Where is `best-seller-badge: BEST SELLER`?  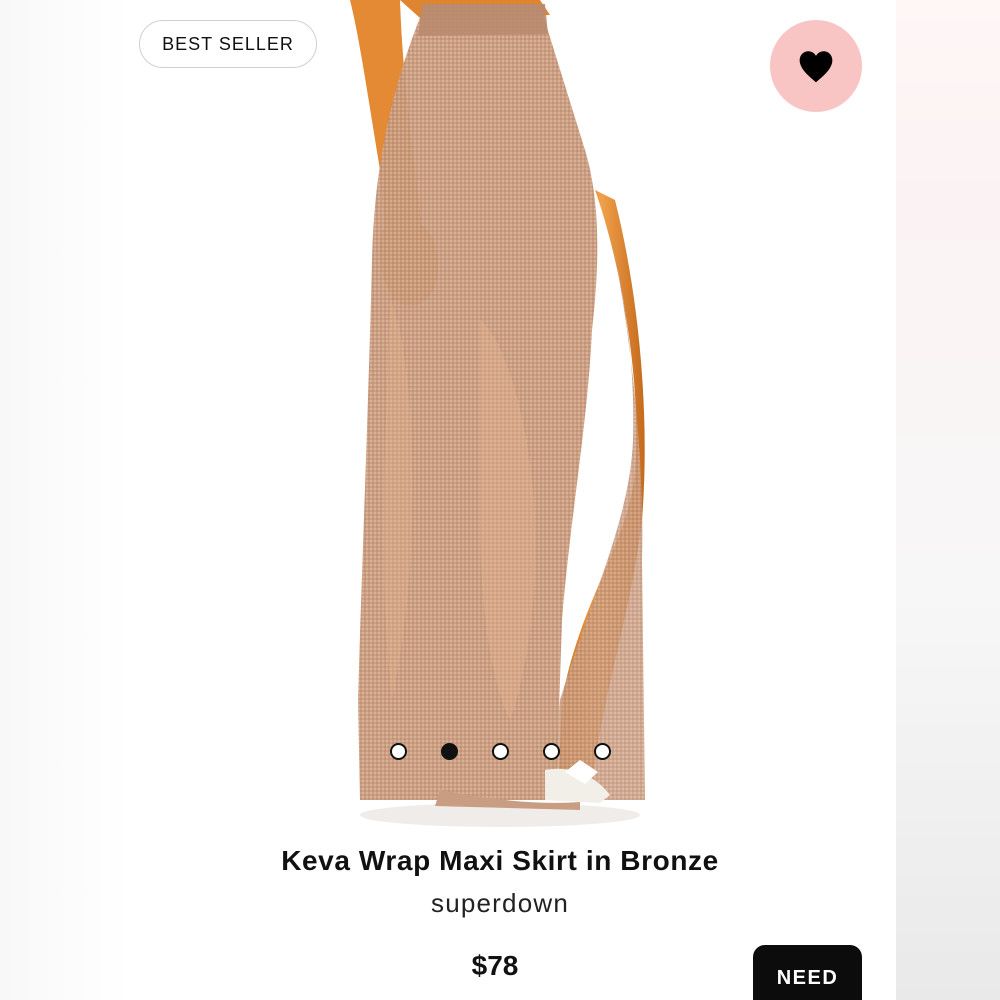 best-seller-badge: BEST SELLER is located at coordinates (228, 44).